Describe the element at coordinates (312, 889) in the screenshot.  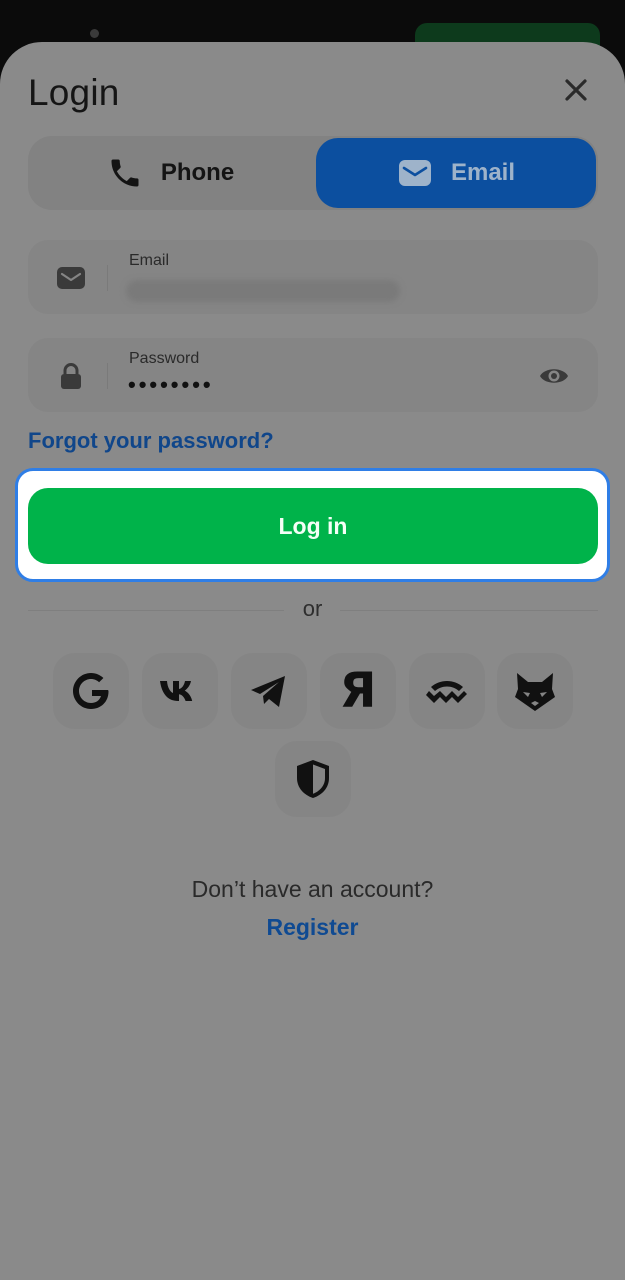
I see `no-account-text: Don’t have an account?` at that location.